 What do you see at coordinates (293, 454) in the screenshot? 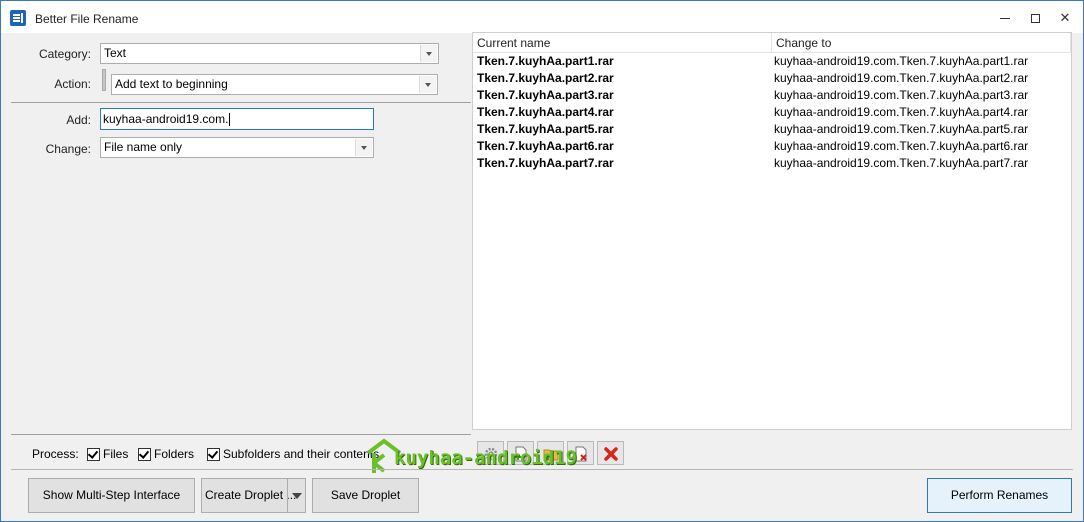
I see `subfolders-checkbox: Subfolders and their contents` at bounding box center [293, 454].